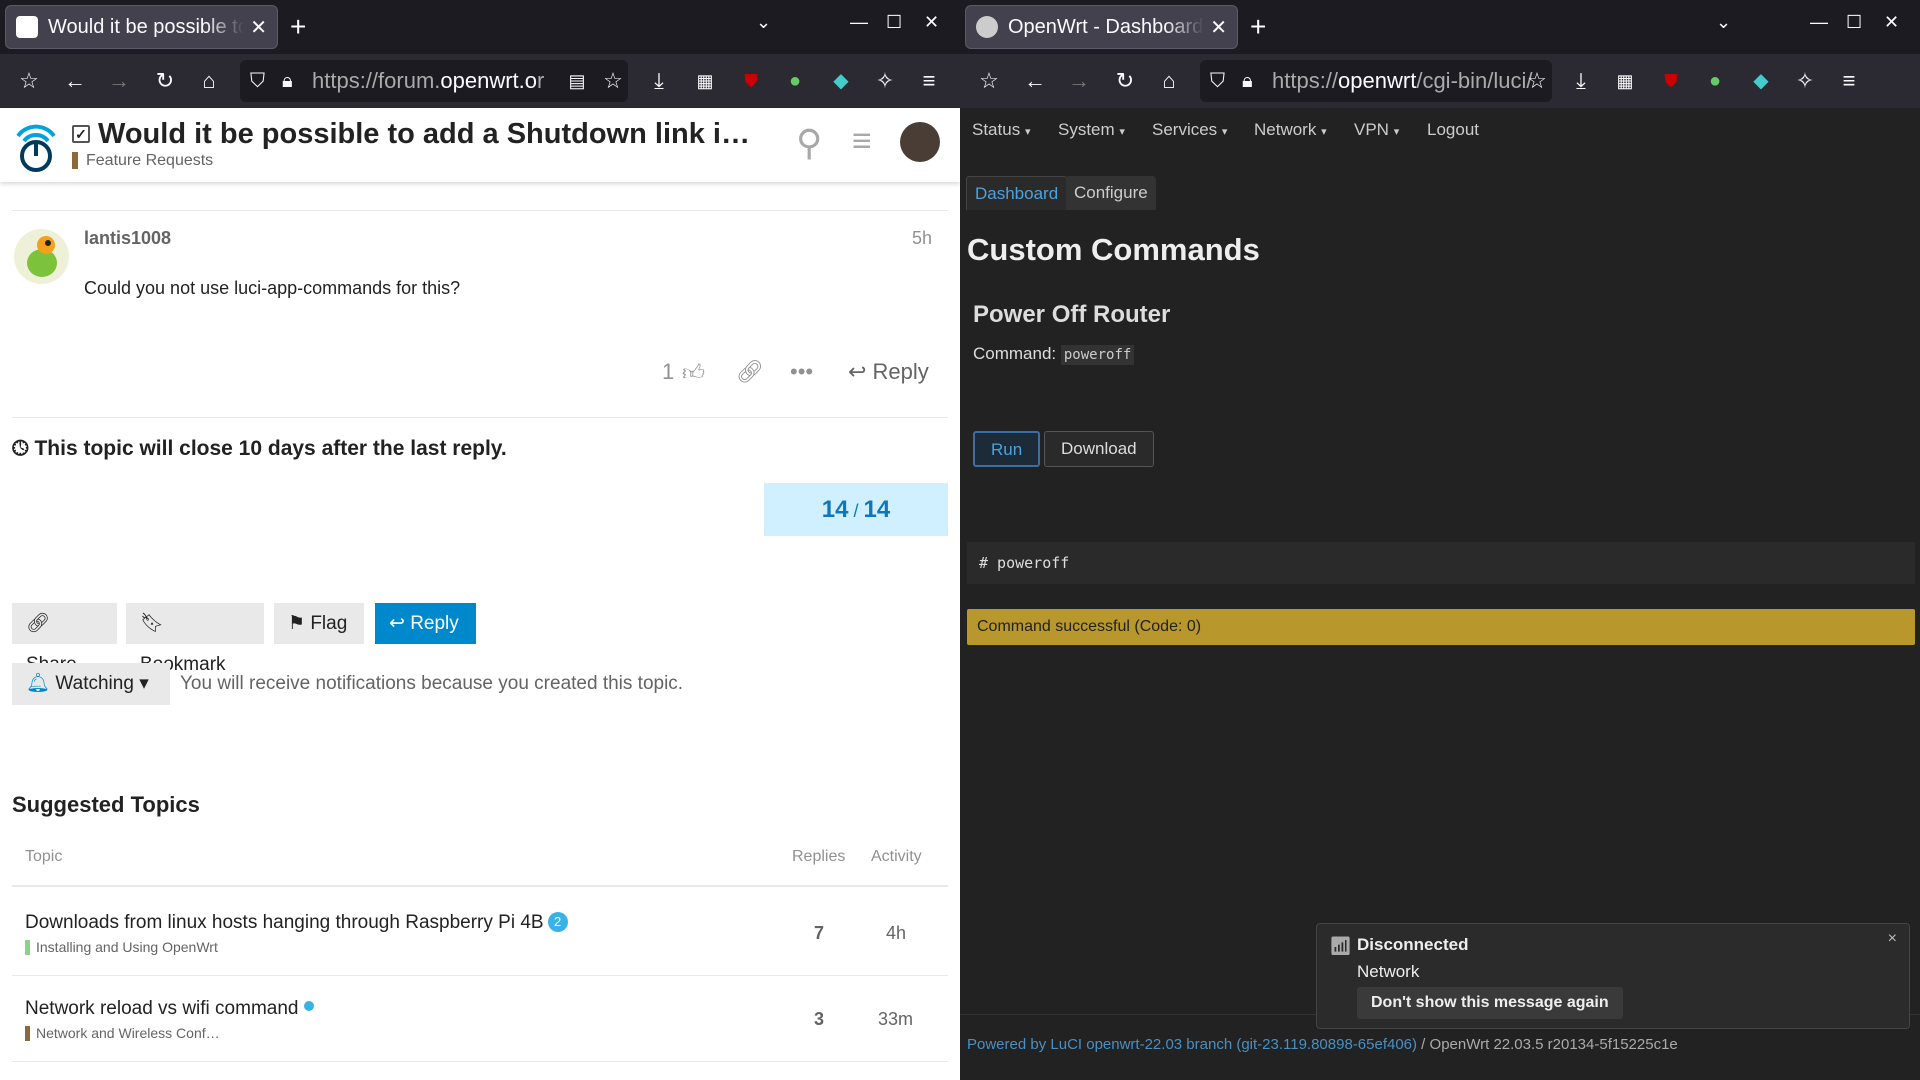  What do you see at coordinates (1007, 449) in the screenshot?
I see `run-button: Run` at bounding box center [1007, 449].